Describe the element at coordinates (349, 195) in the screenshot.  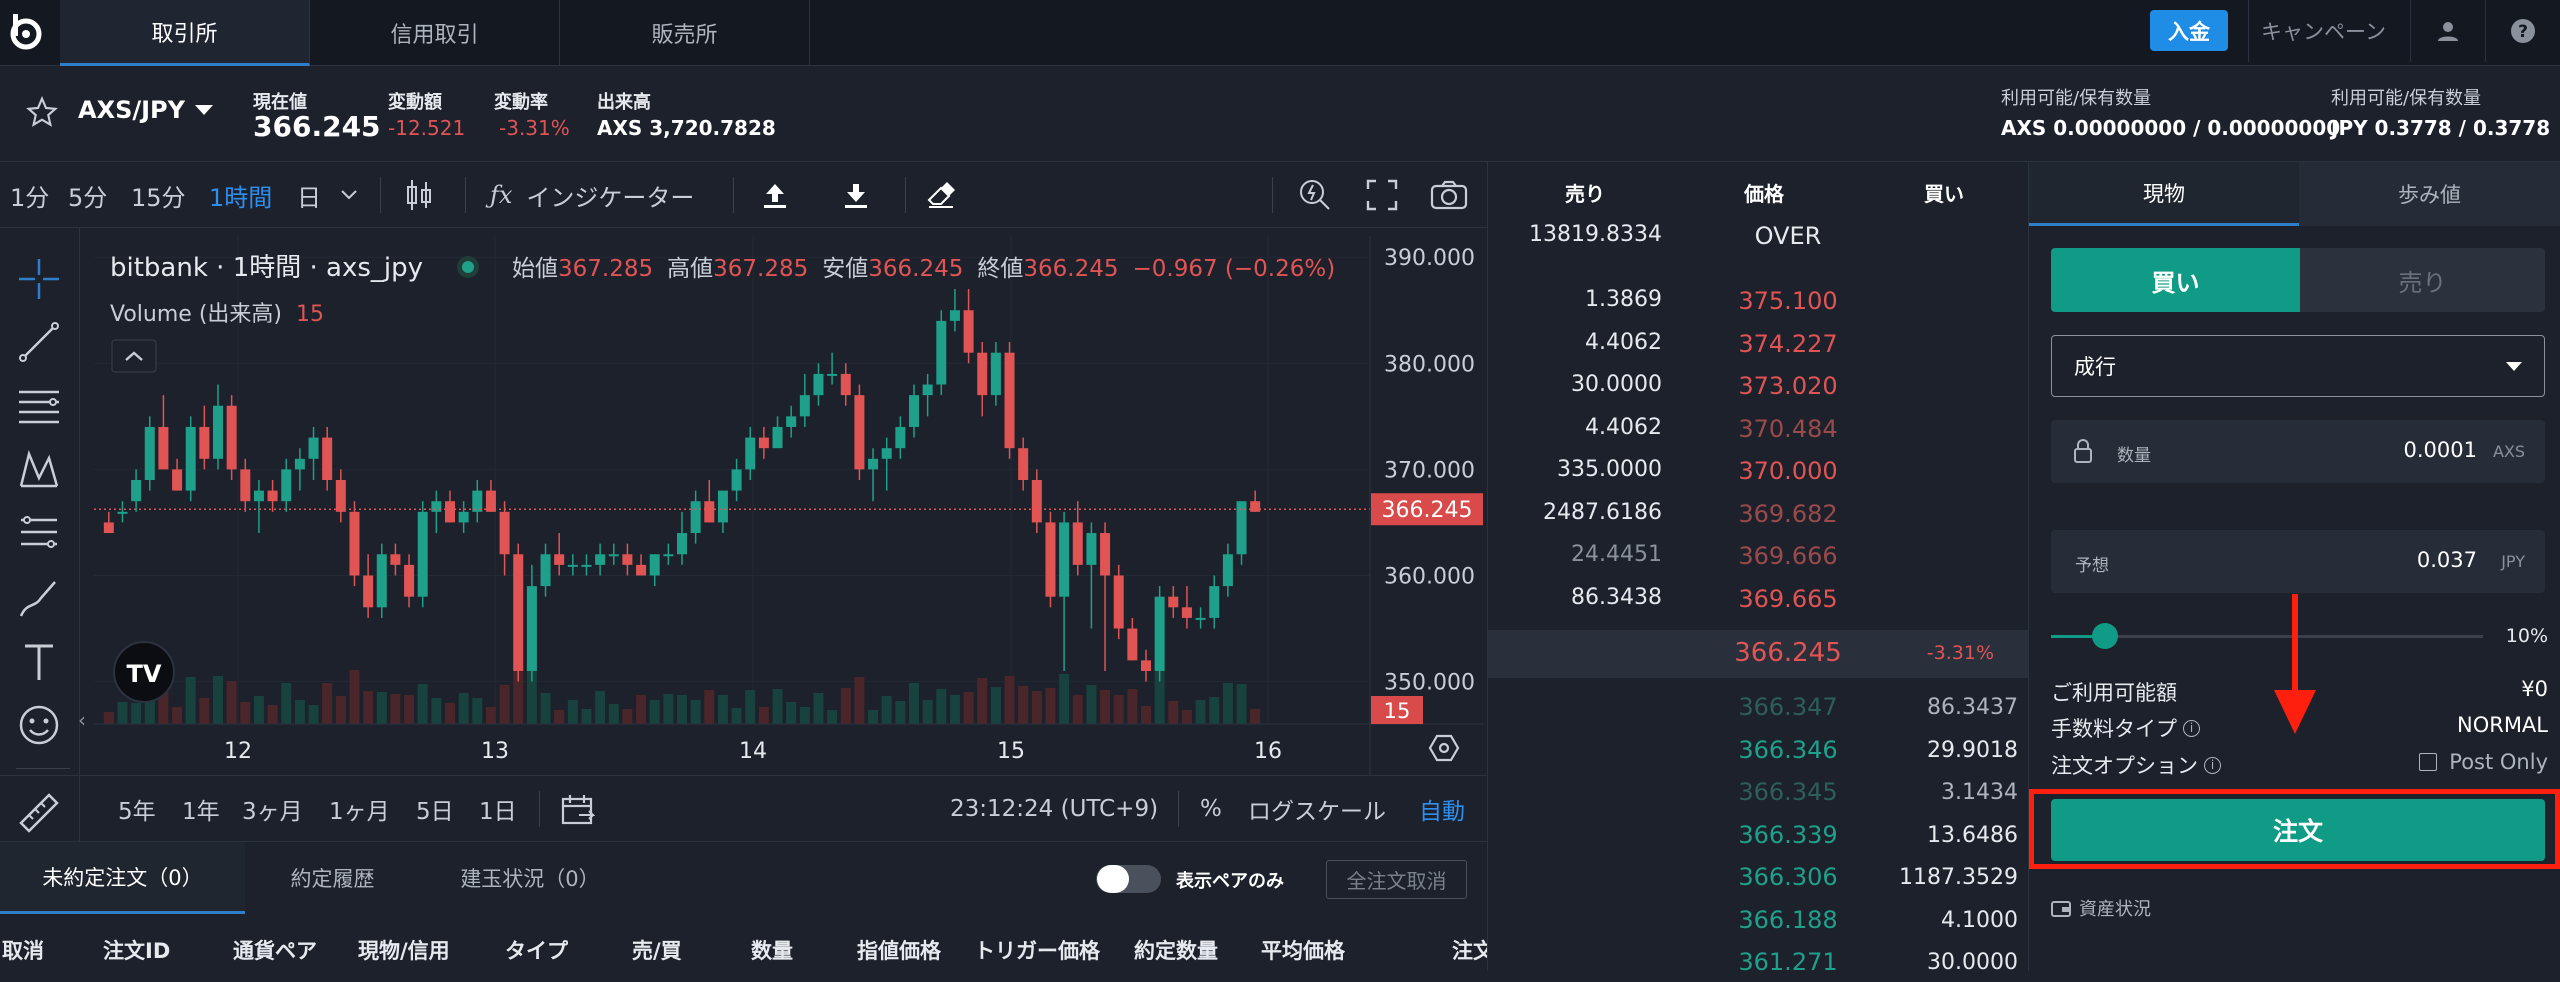
I see `chevron-down-icon` at that location.